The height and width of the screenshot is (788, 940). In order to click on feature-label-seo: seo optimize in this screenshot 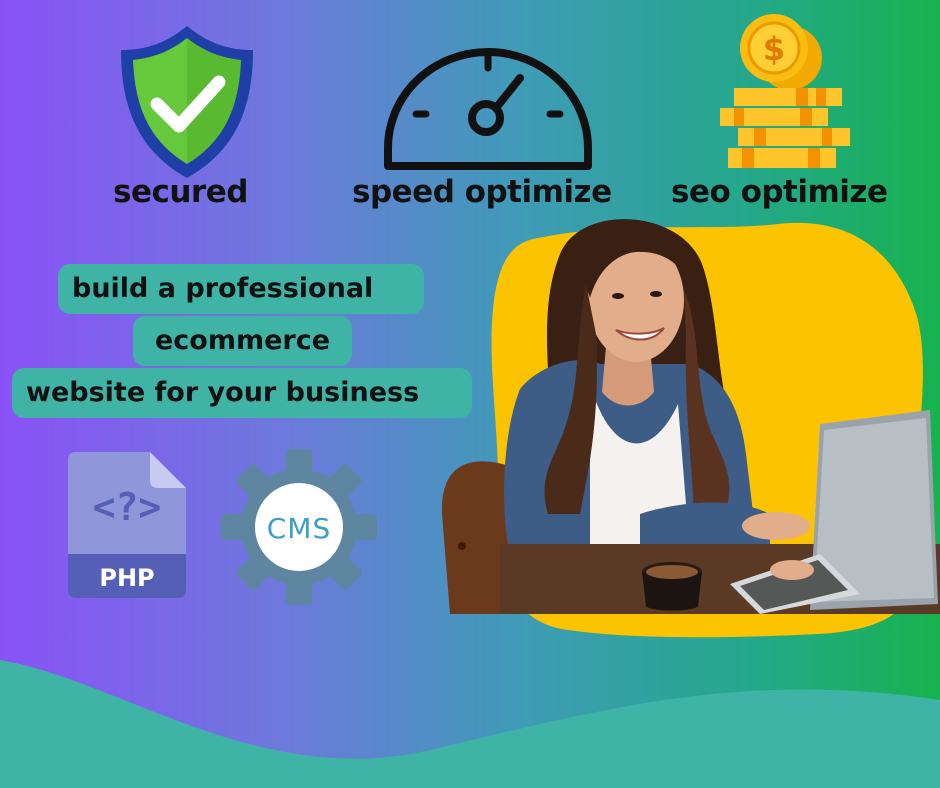, I will do `click(779, 192)`.